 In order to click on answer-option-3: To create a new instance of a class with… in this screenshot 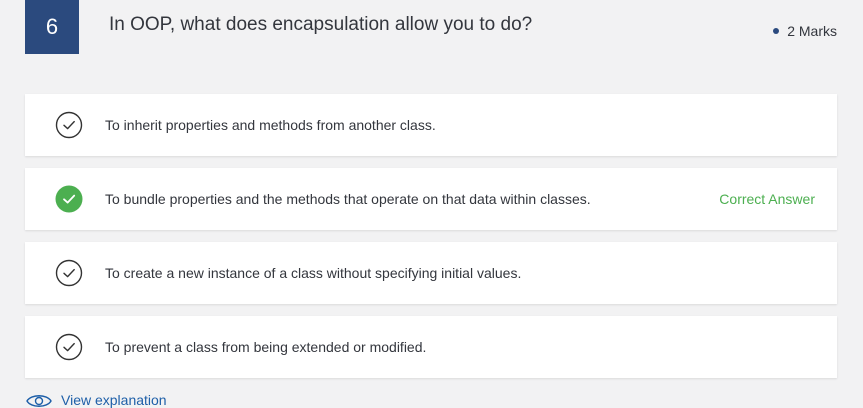, I will do `click(431, 273)`.